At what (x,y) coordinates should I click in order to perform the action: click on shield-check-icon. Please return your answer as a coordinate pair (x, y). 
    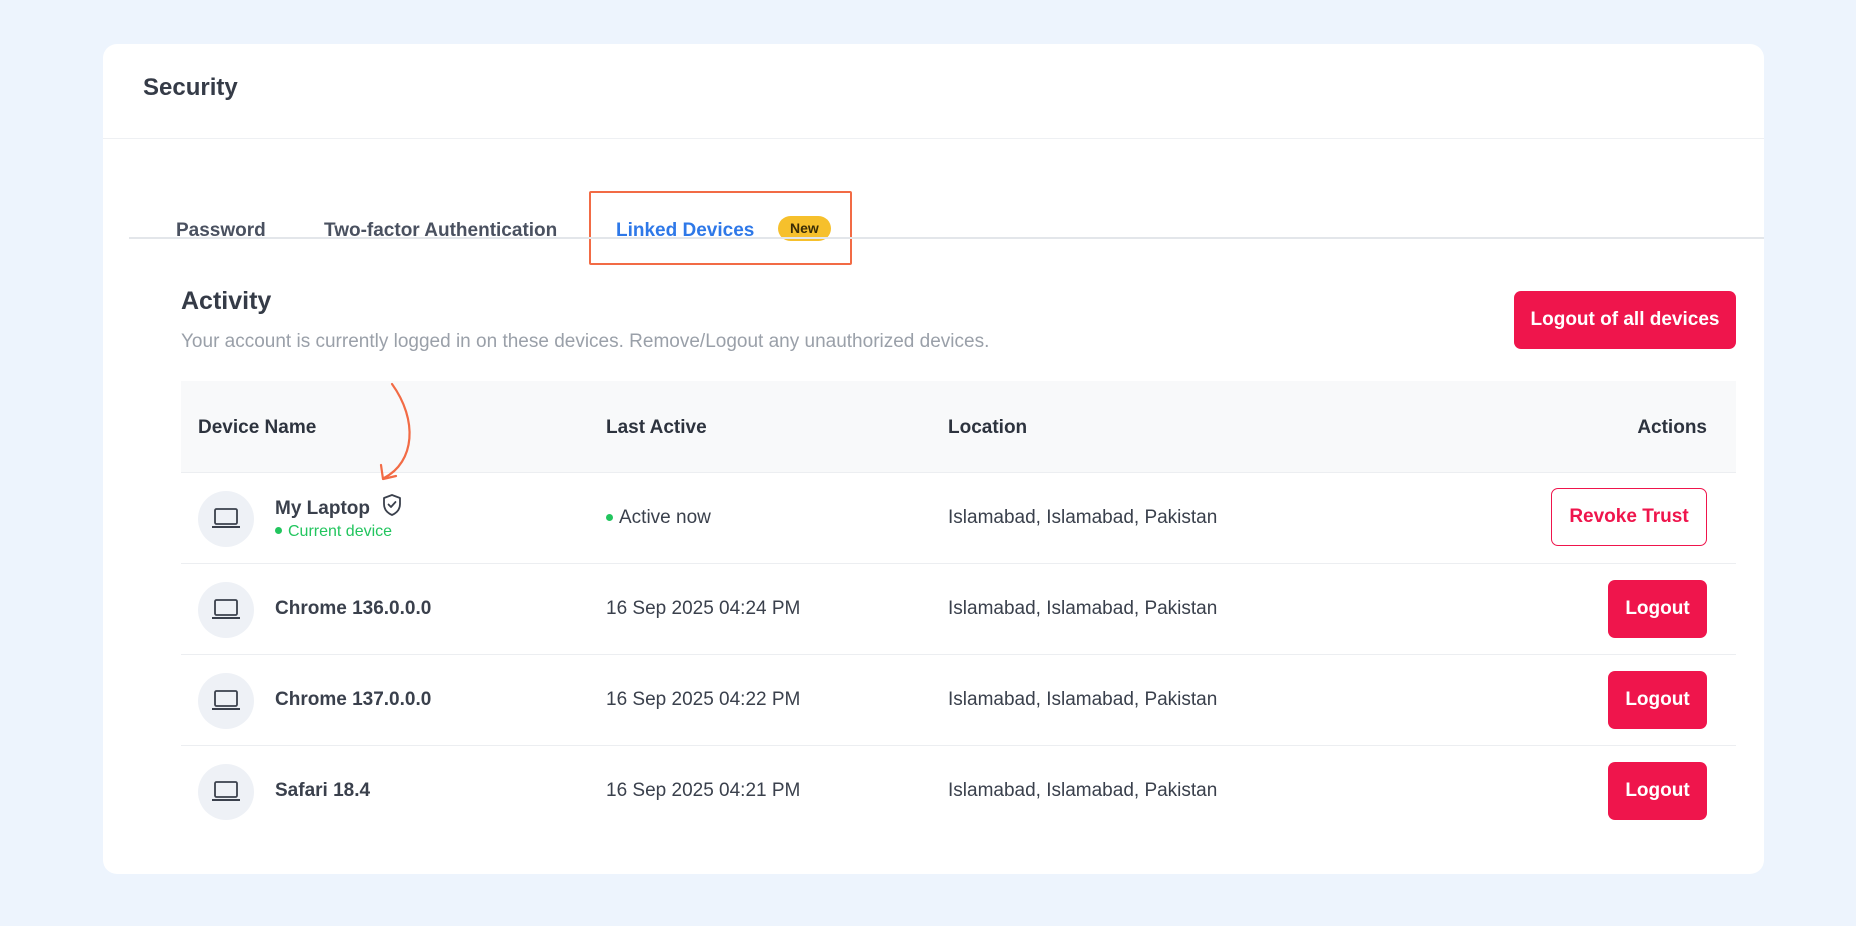
    Looking at the image, I should click on (392, 505).